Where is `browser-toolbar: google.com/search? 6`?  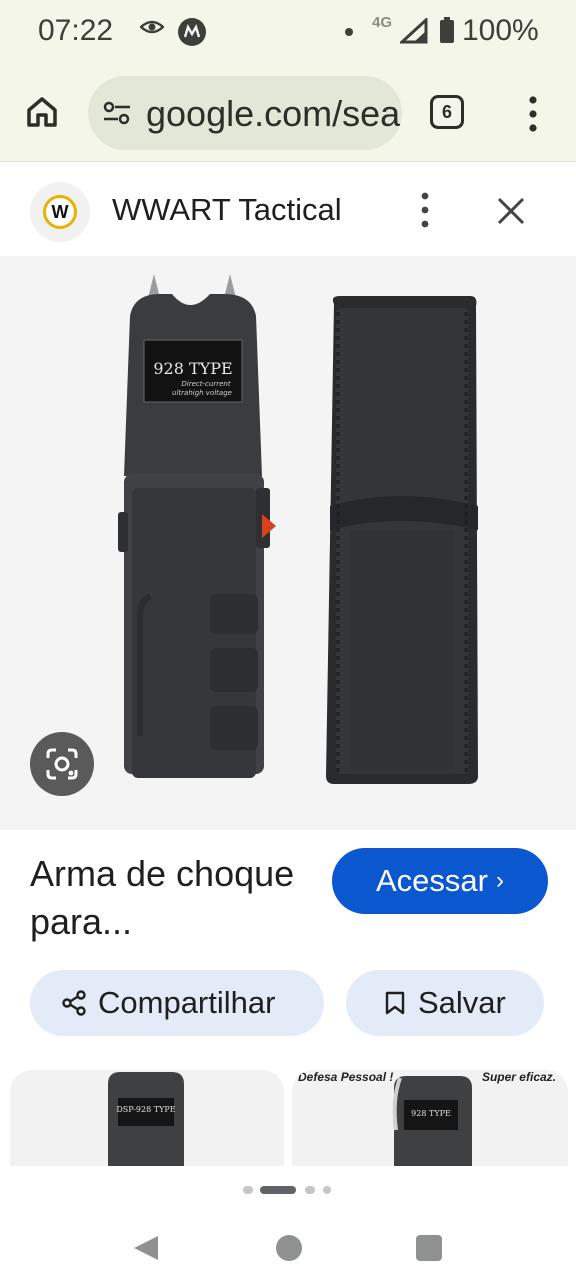 browser-toolbar: google.com/search? 6 is located at coordinates (288, 114).